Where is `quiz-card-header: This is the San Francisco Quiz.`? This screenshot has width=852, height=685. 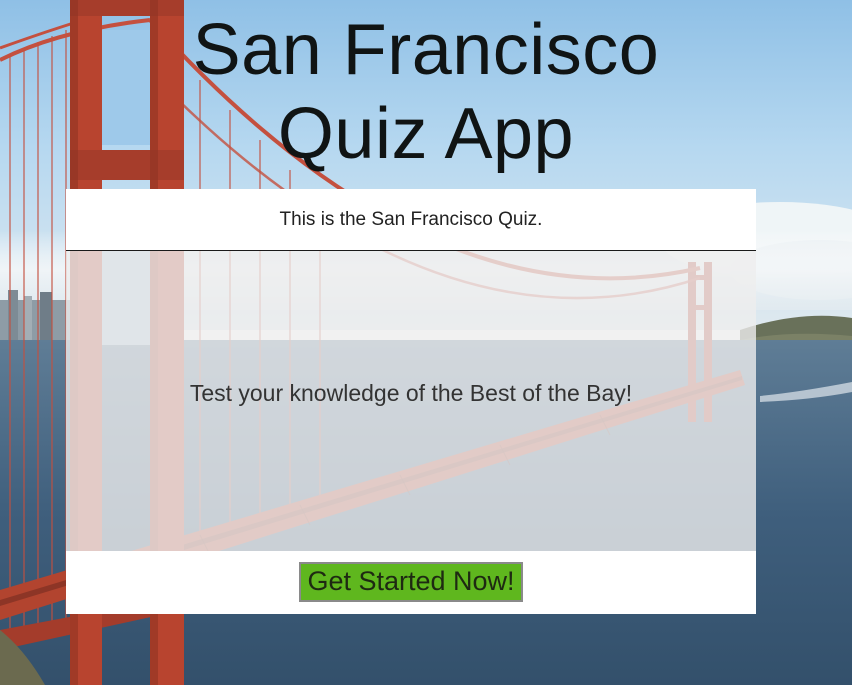 quiz-card-header: This is the San Francisco Quiz. is located at coordinates (411, 220).